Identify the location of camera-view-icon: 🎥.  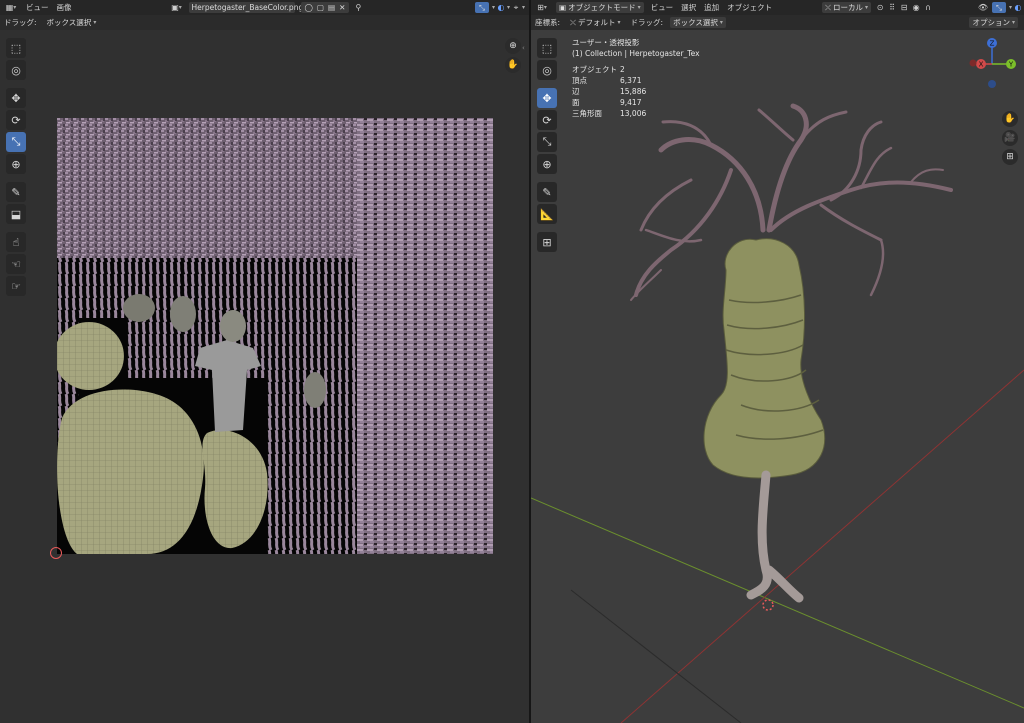
(1010, 138).